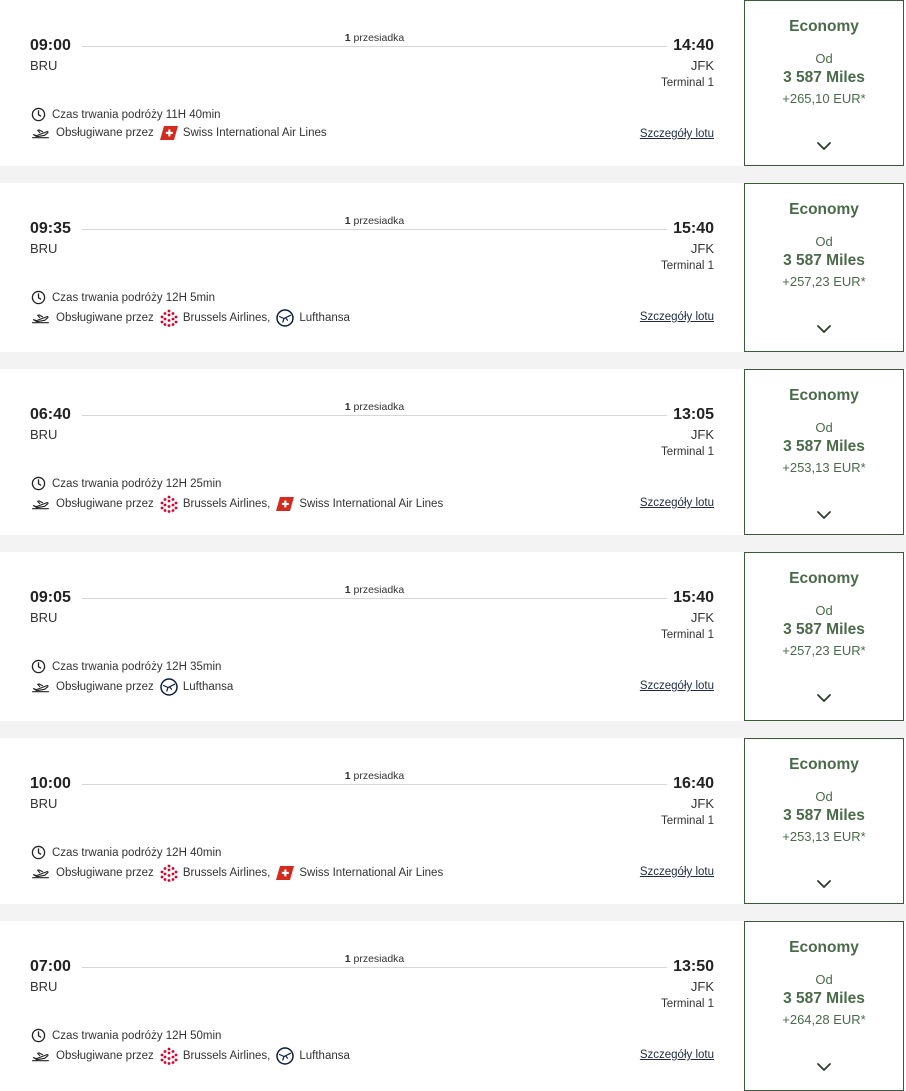 Image resolution: width=906 pixels, height=1091 pixels. What do you see at coordinates (132, 687) in the screenshot?
I see `operated-by: Obsługiwane przez Lufthansa` at bounding box center [132, 687].